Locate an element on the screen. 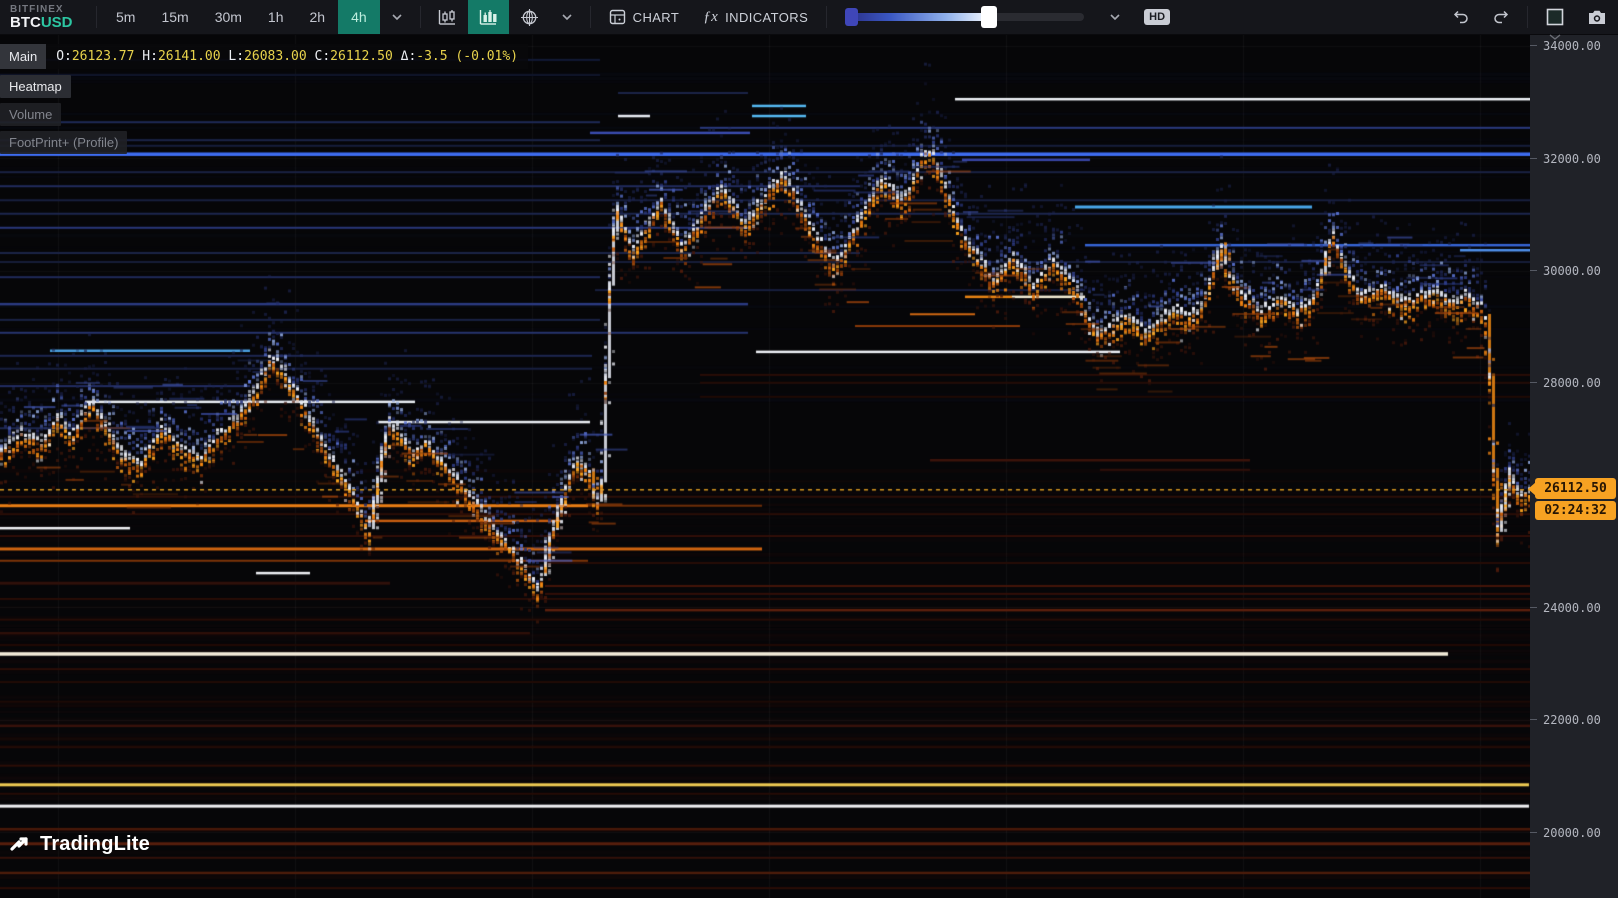 This screenshot has height=898, width=1618. tradinglite-watermark: TradingLite is located at coordinates (80, 844).